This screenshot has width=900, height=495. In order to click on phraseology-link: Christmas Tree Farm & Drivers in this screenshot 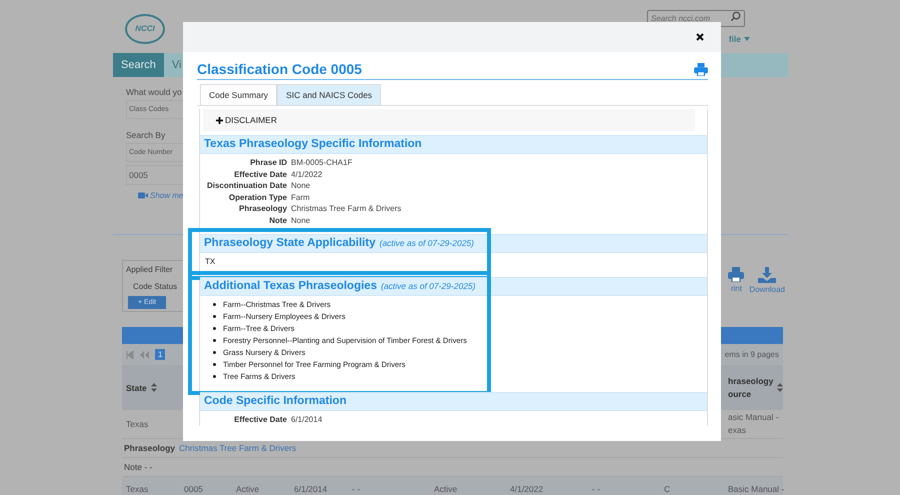, I will do `click(237, 448)`.